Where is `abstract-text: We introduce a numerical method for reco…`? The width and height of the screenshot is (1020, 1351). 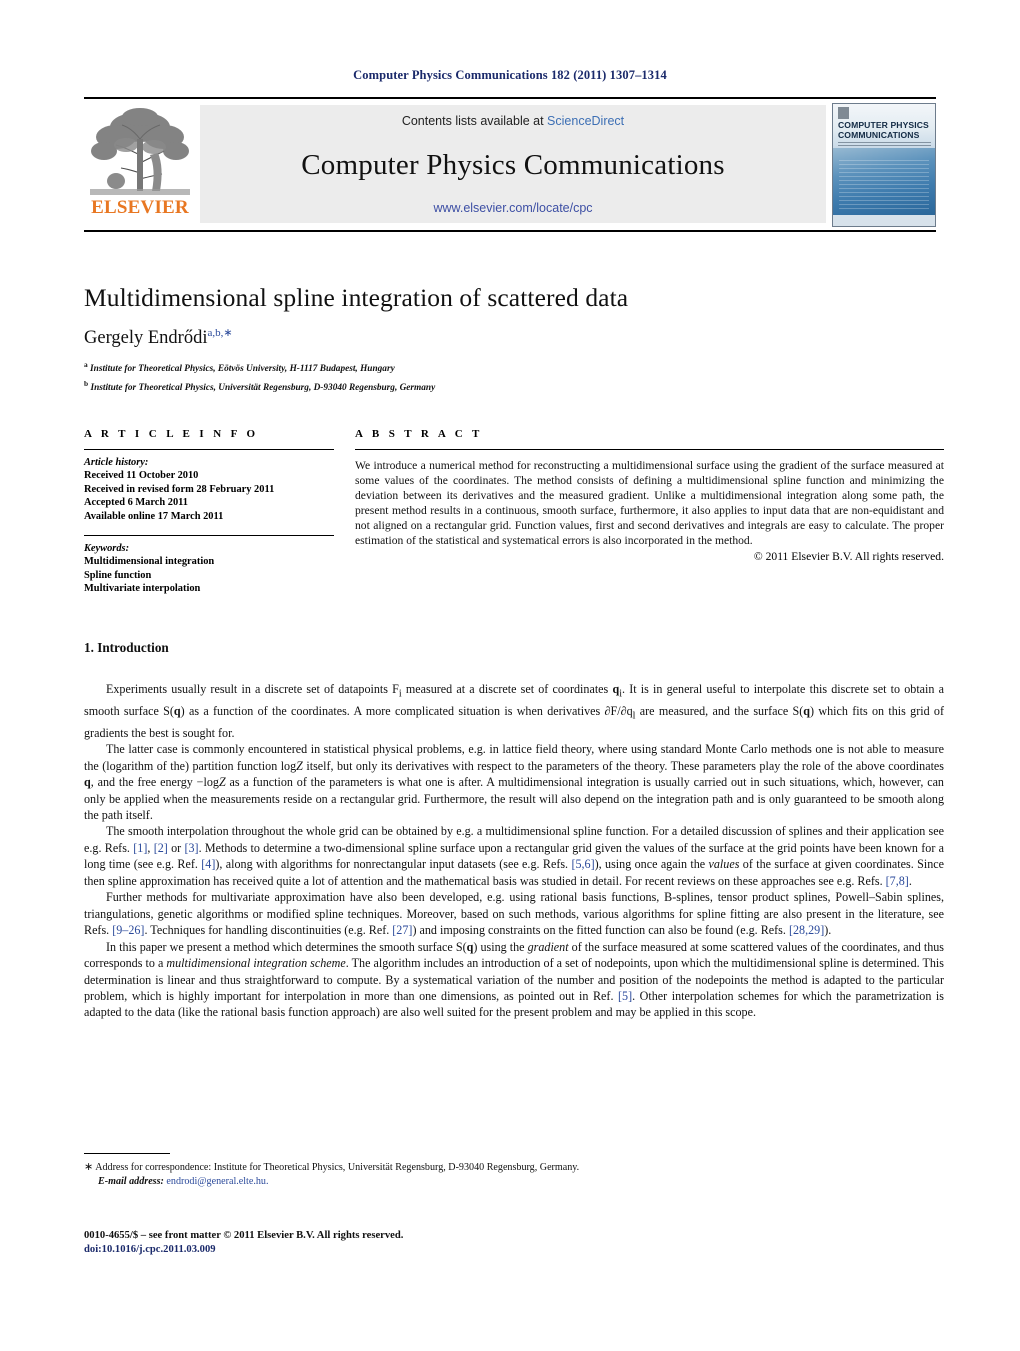 abstract-text: We introduce a numerical method for reco… is located at coordinates (649, 503).